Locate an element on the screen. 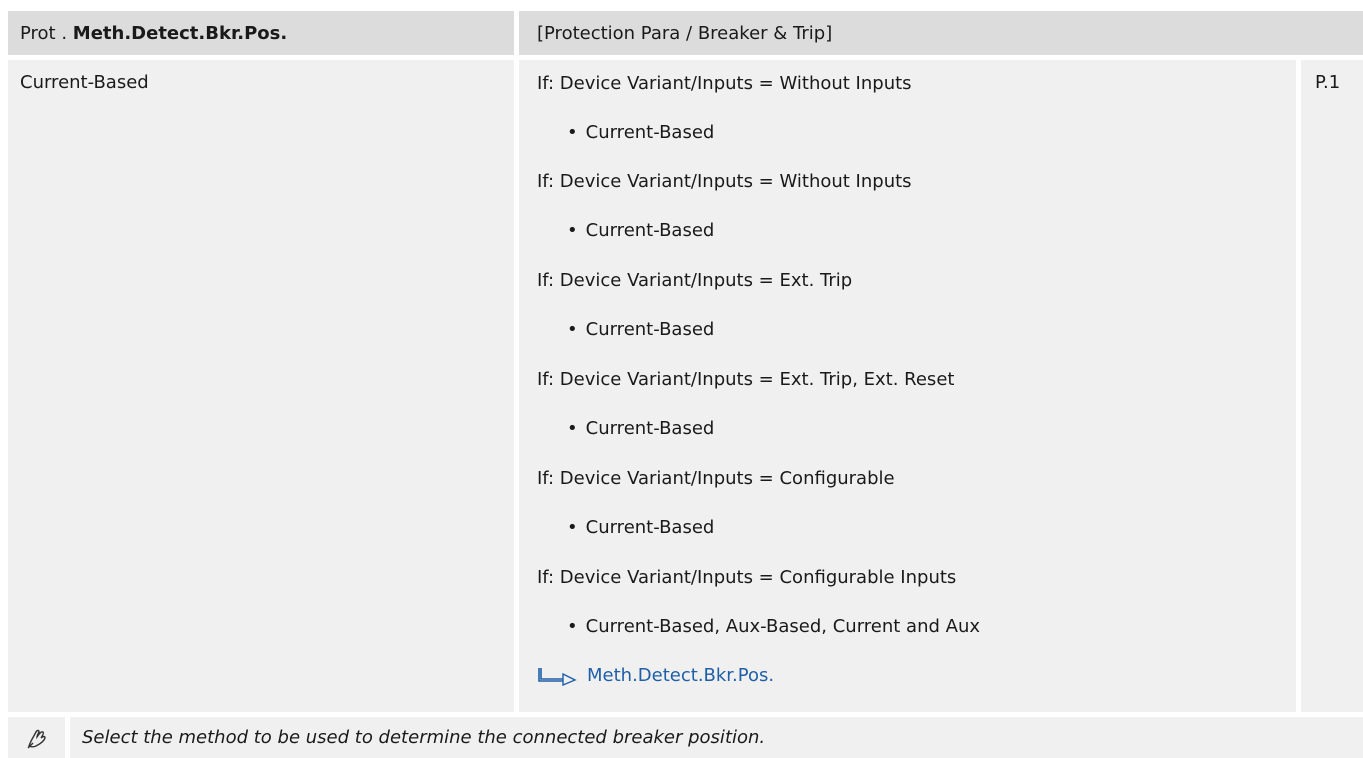  header-prefix: Prot . is located at coordinates (44, 33).